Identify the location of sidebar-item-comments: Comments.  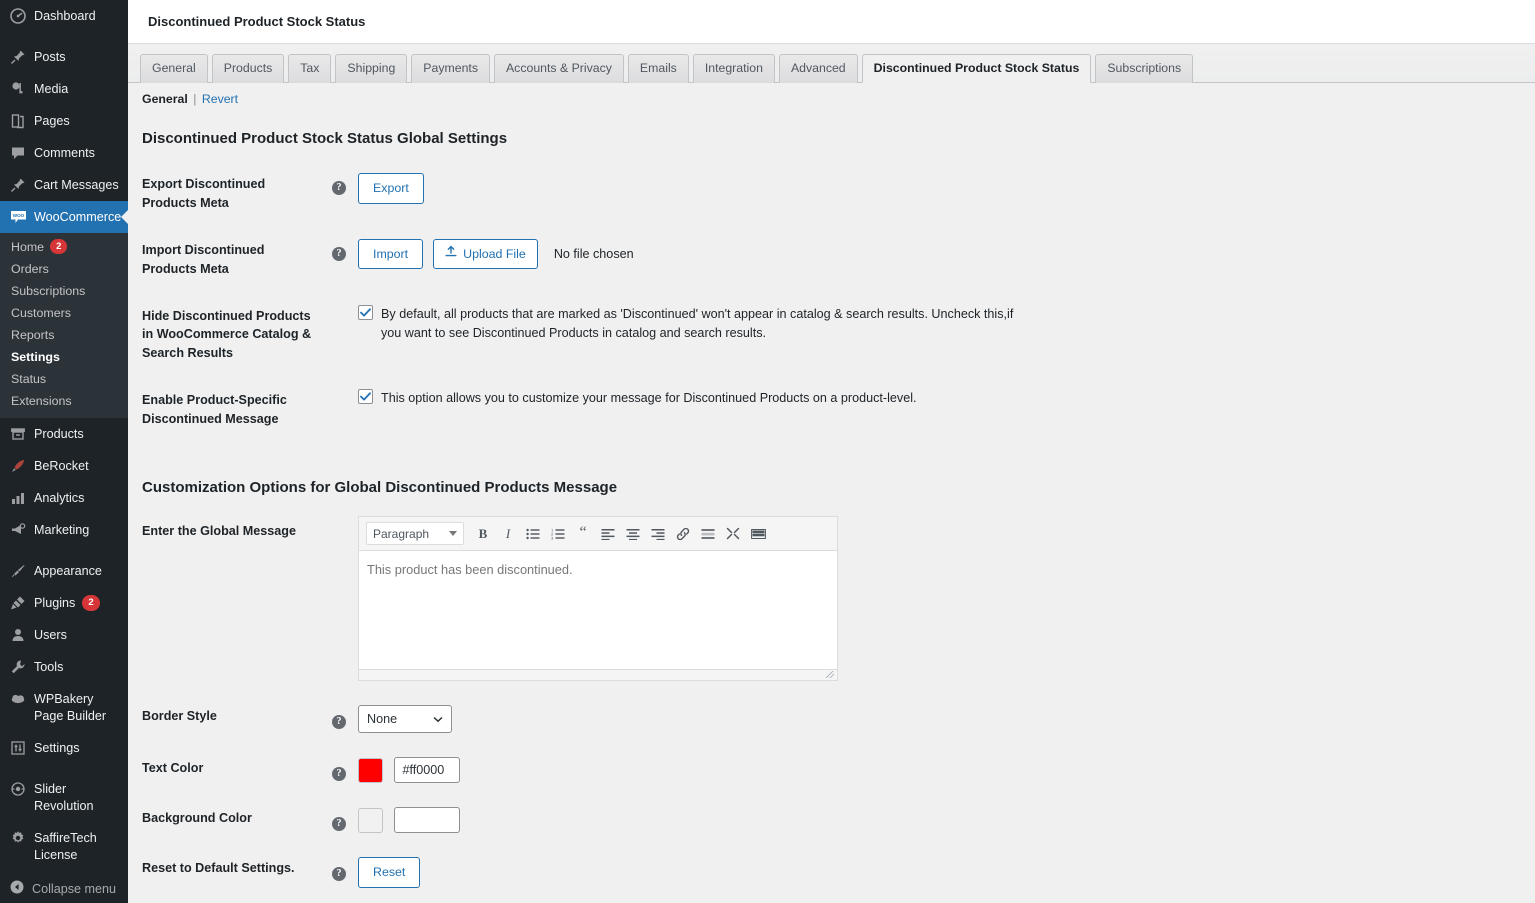
(64, 153).